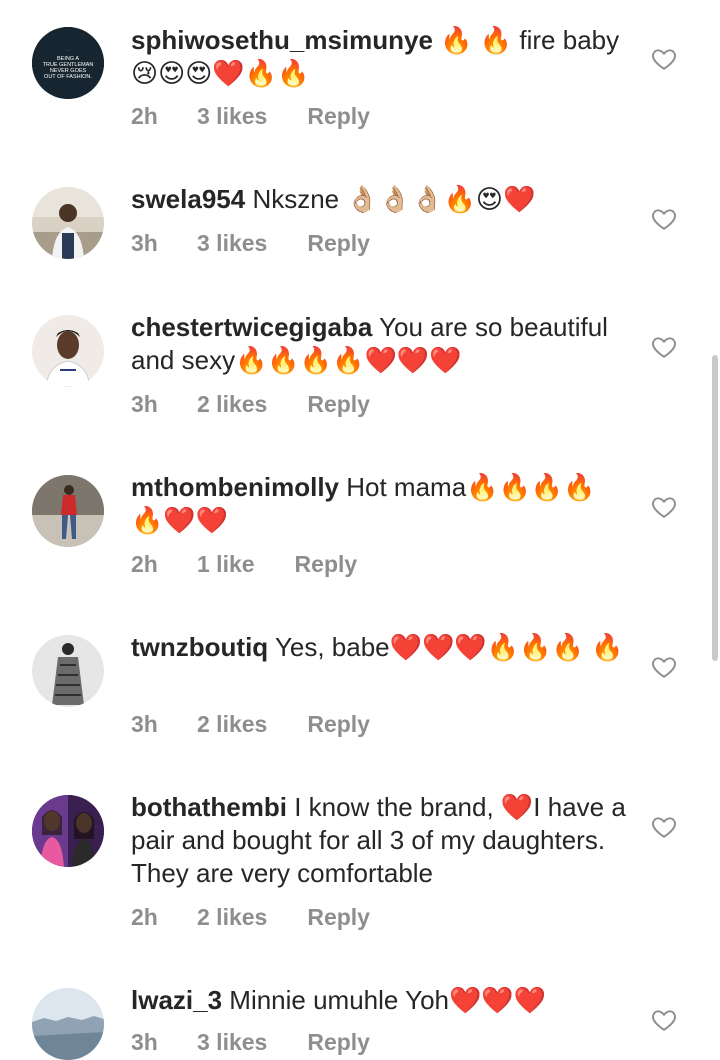 Image resolution: width=720 pixels, height=1060 pixels. What do you see at coordinates (384, 1000) in the screenshot?
I see `comment-body: Minnie umuhle Yoh❤️❤️❤️` at bounding box center [384, 1000].